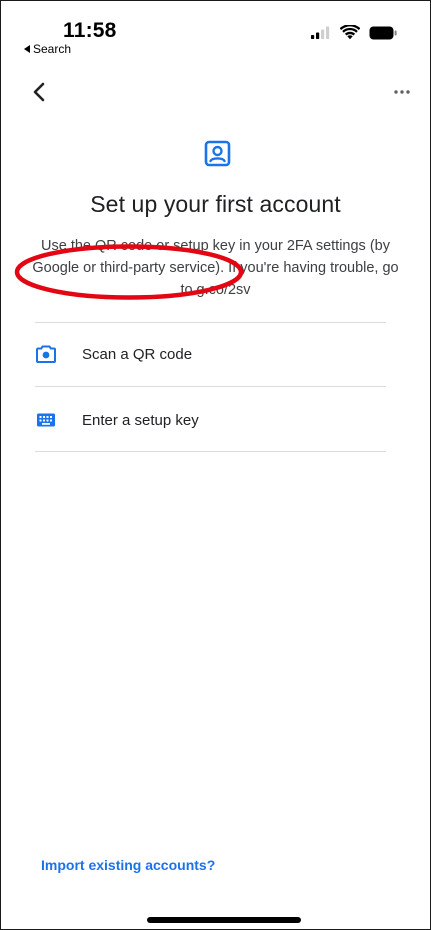  Describe the element at coordinates (137, 354) in the screenshot. I see `scan-qr-code-label: Scan a QR code` at that location.